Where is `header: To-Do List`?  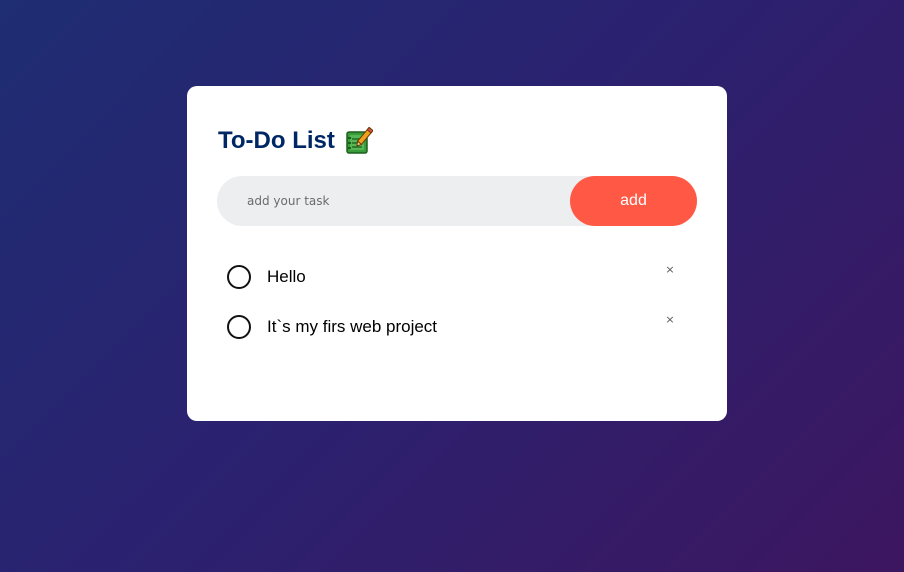 header: To-Do List is located at coordinates (457, 141).